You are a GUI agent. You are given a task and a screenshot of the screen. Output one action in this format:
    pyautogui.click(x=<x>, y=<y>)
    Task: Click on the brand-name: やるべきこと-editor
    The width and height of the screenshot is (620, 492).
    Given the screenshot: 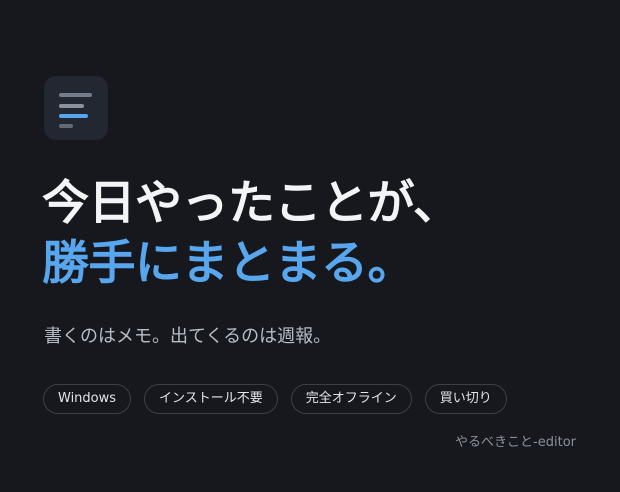 What is the action you would take?
    pyautogui.click(x=515, y=442)
    